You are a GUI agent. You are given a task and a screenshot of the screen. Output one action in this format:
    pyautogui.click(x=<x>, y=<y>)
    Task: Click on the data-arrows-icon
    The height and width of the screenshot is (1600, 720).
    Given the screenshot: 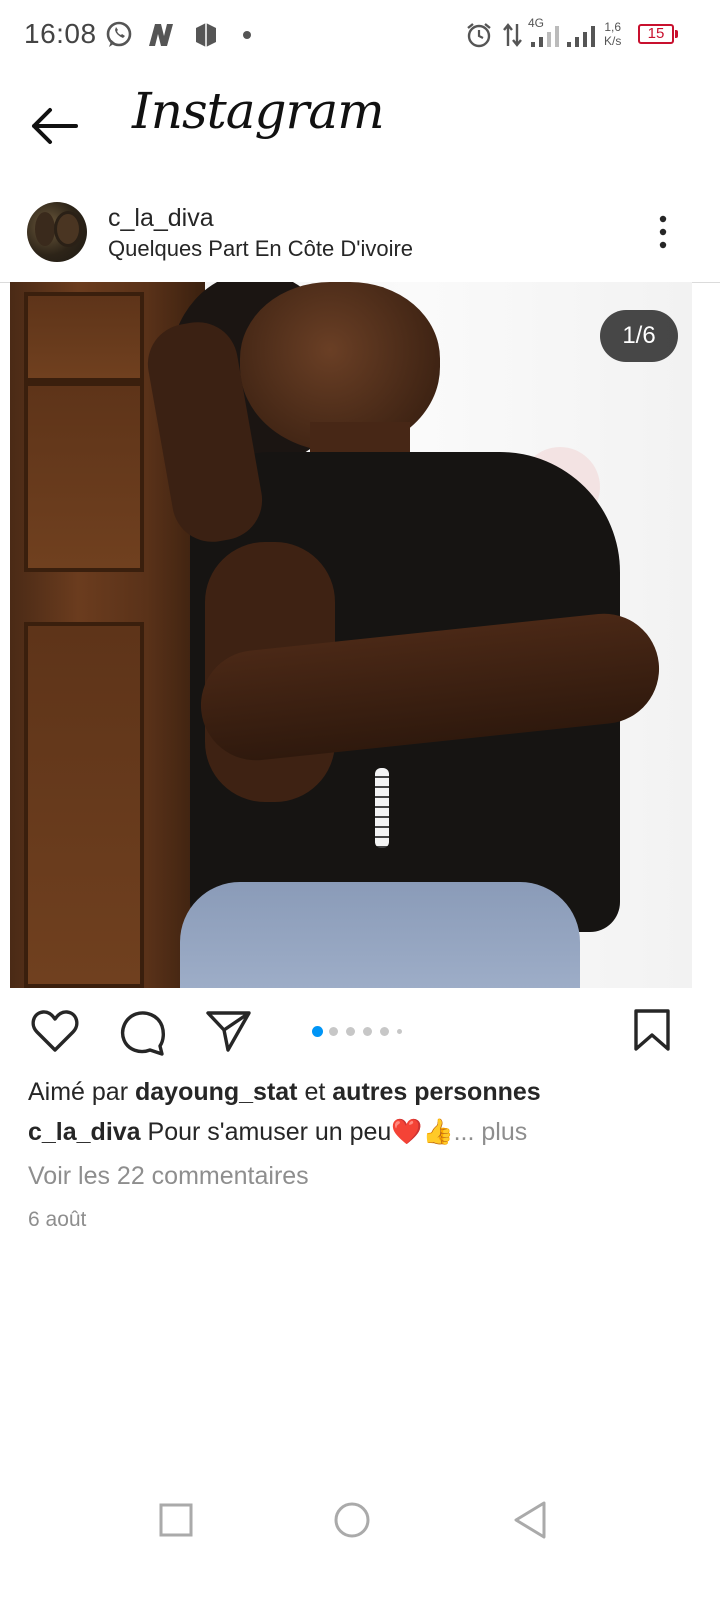 What is the action you would take?
    pyautogui.click(x=512, y=35)
    